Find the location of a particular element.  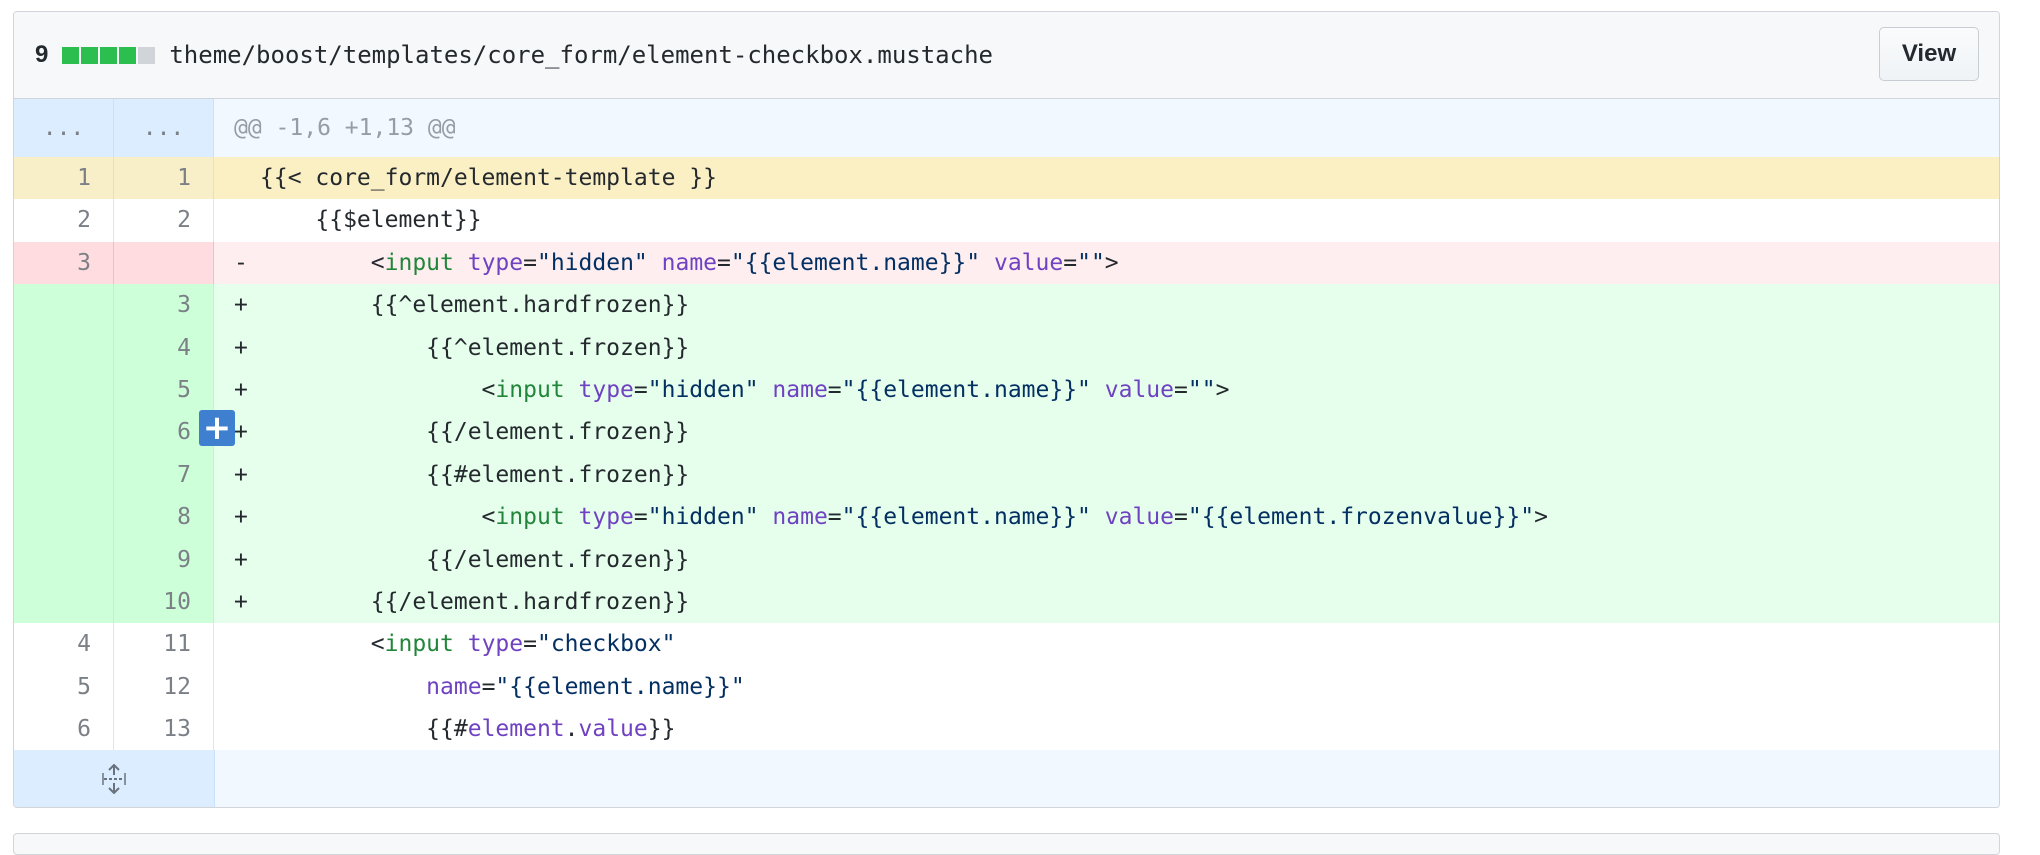

new-line-number: 9 is located at coordinates (164, 559).